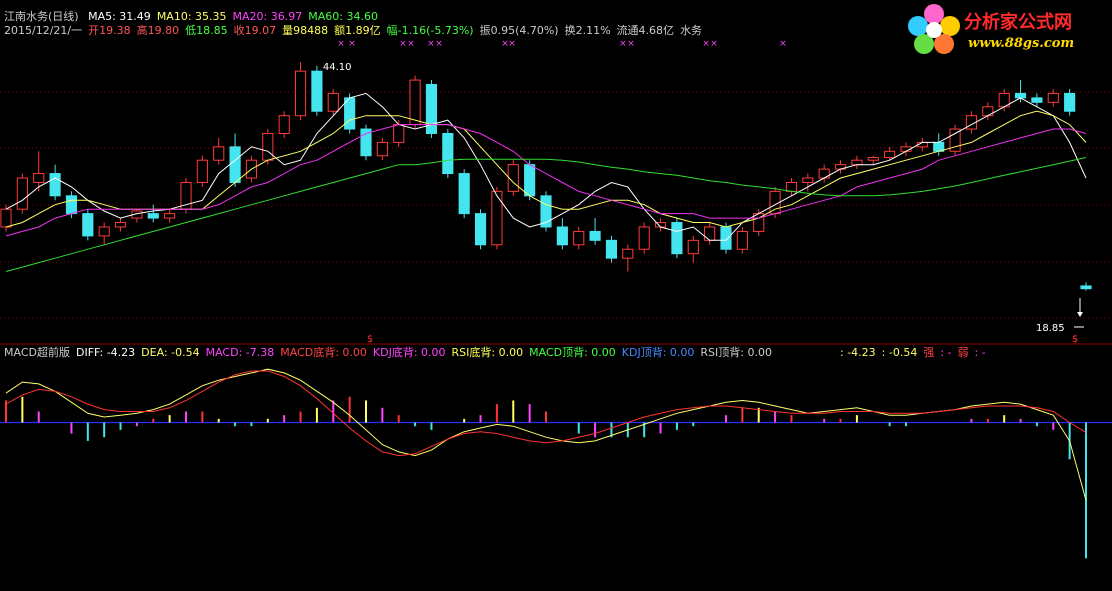  I want to click on info-item-0: 2015/12/21/一, so click(43, 30).